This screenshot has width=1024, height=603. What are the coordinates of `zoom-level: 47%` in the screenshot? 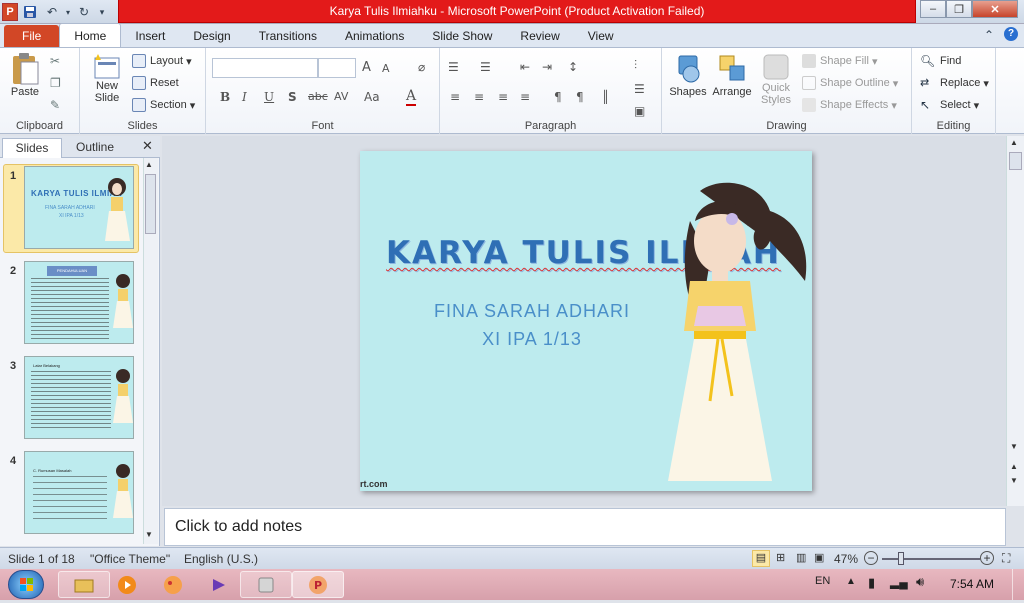 It's located at (846, 559).